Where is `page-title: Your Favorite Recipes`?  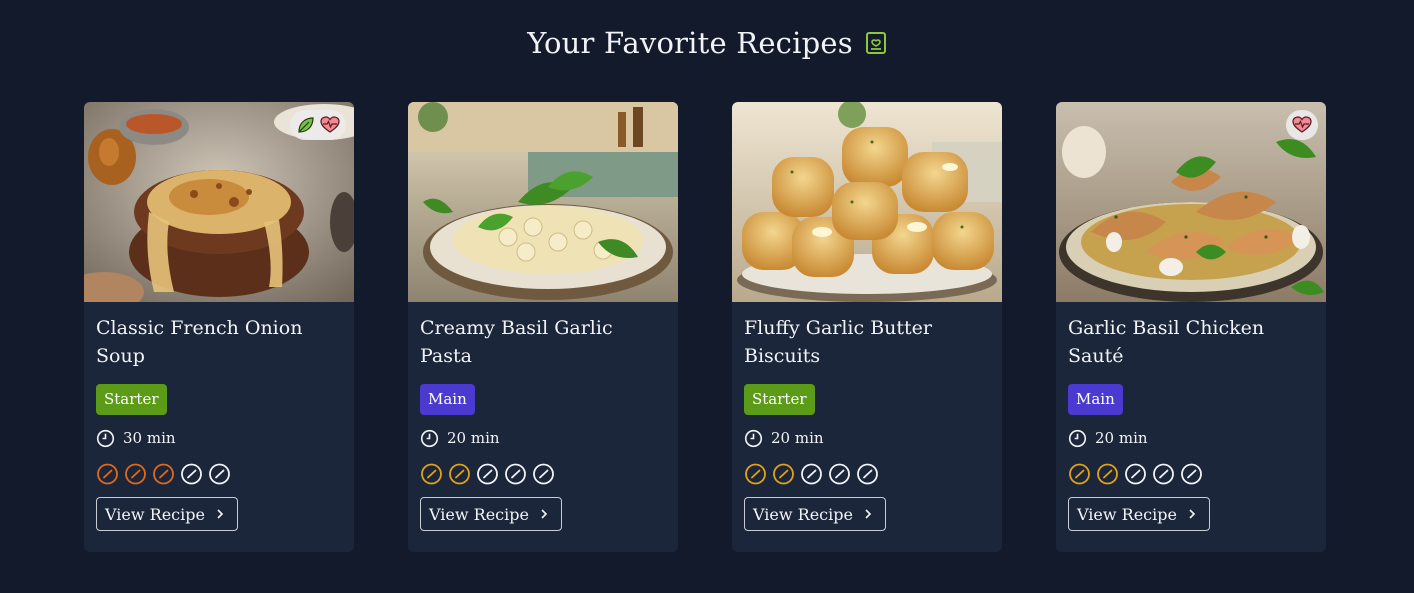
page-title: Your Favorite Recipes is located at coordinates (690, 43).